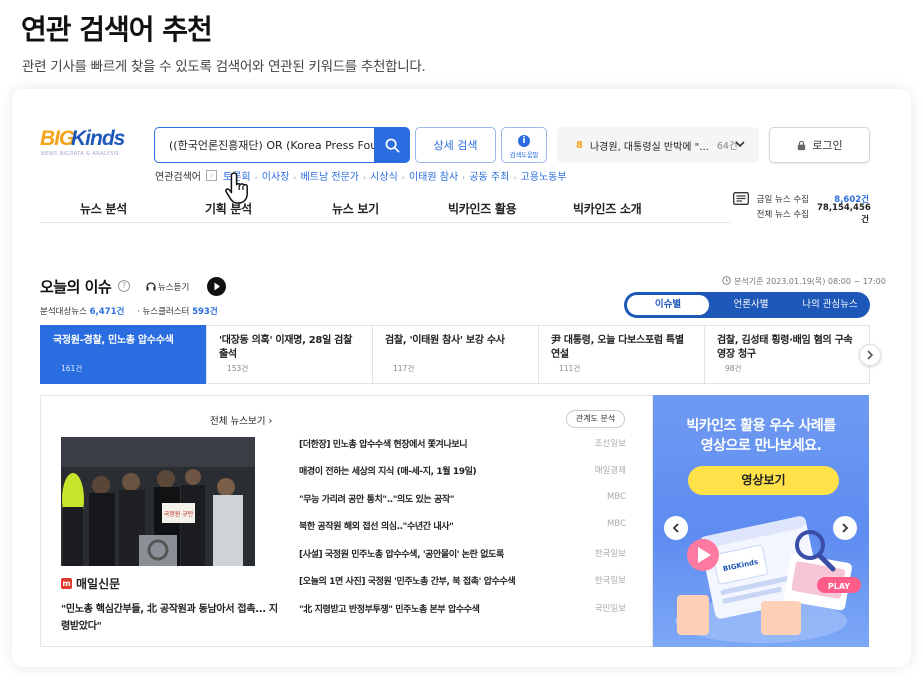  Describe the element at coordinates (489, 175) in the screenshot. I see `related-keyword: 공동 주최` at that location.